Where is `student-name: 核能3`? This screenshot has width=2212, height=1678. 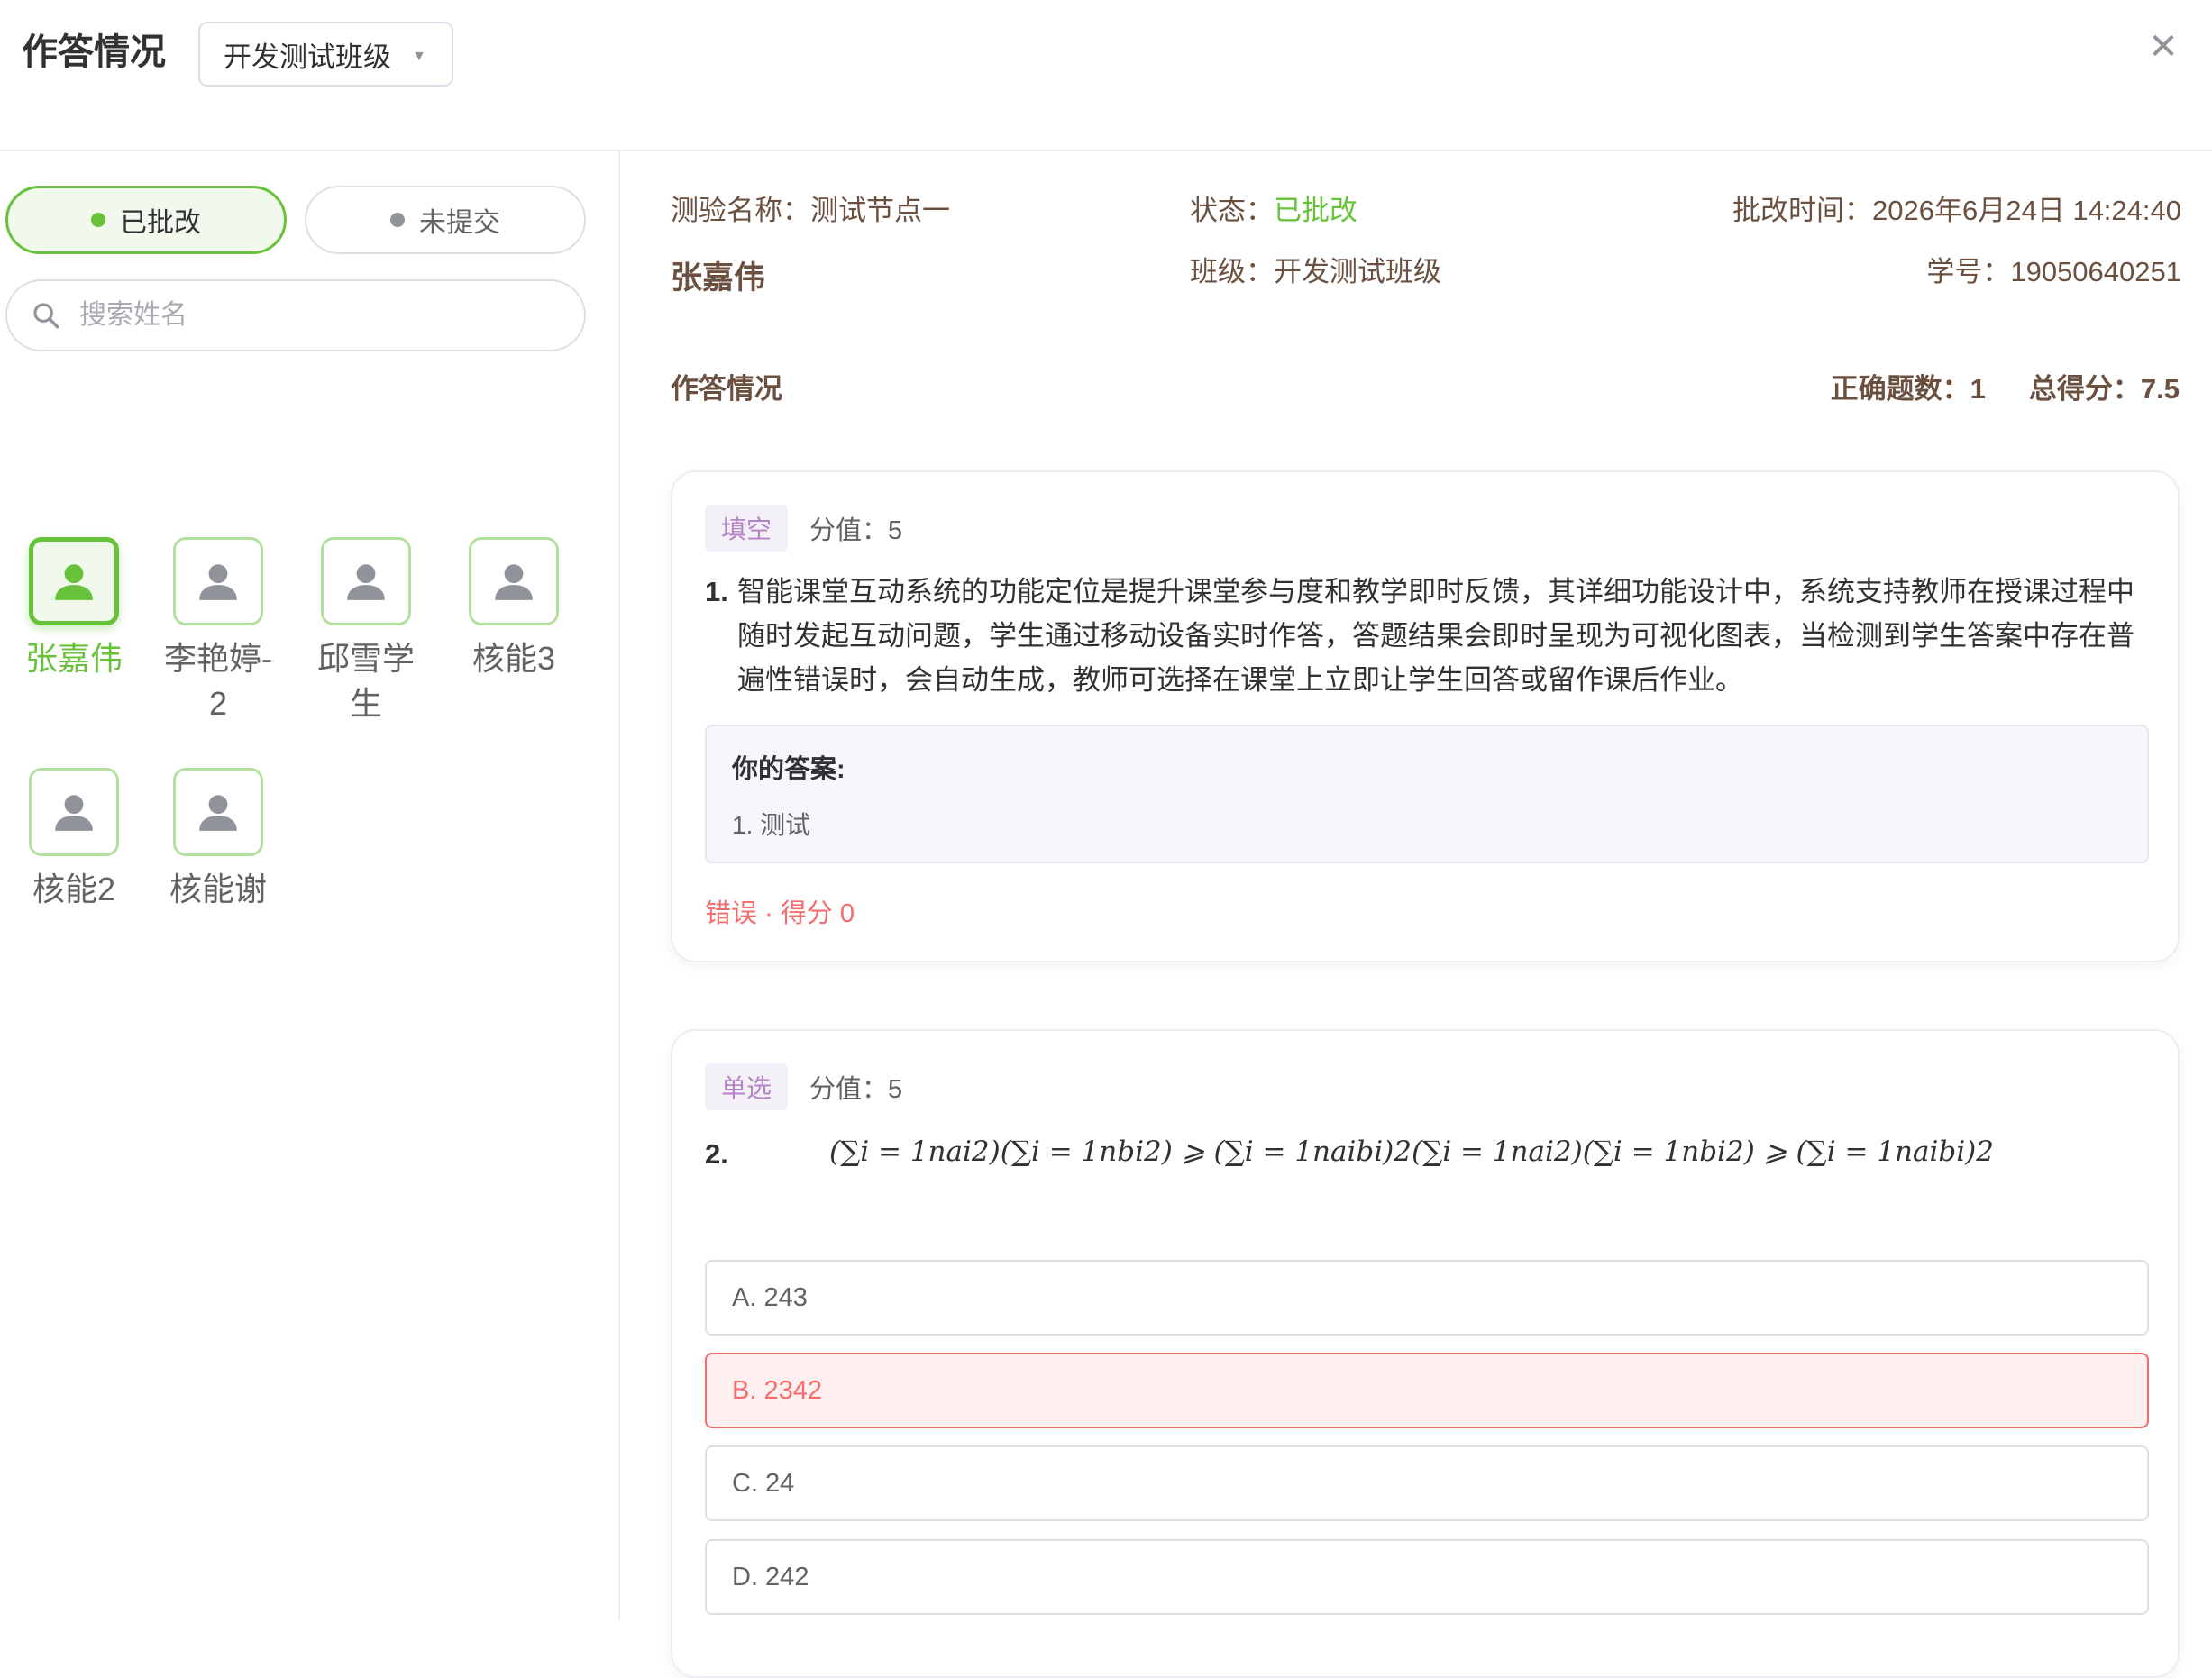
student-name: 核能3 is located at coordinates (513, 658).